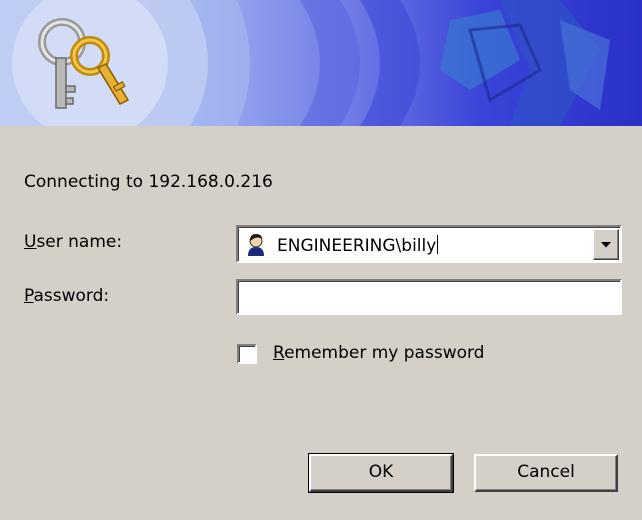 The width and height of the screenshot is (642, 520). What do you see at coordinates (29, 296) in the screenshot?
I see `password-label-accesskey: P` at bounding box center [29, 296].